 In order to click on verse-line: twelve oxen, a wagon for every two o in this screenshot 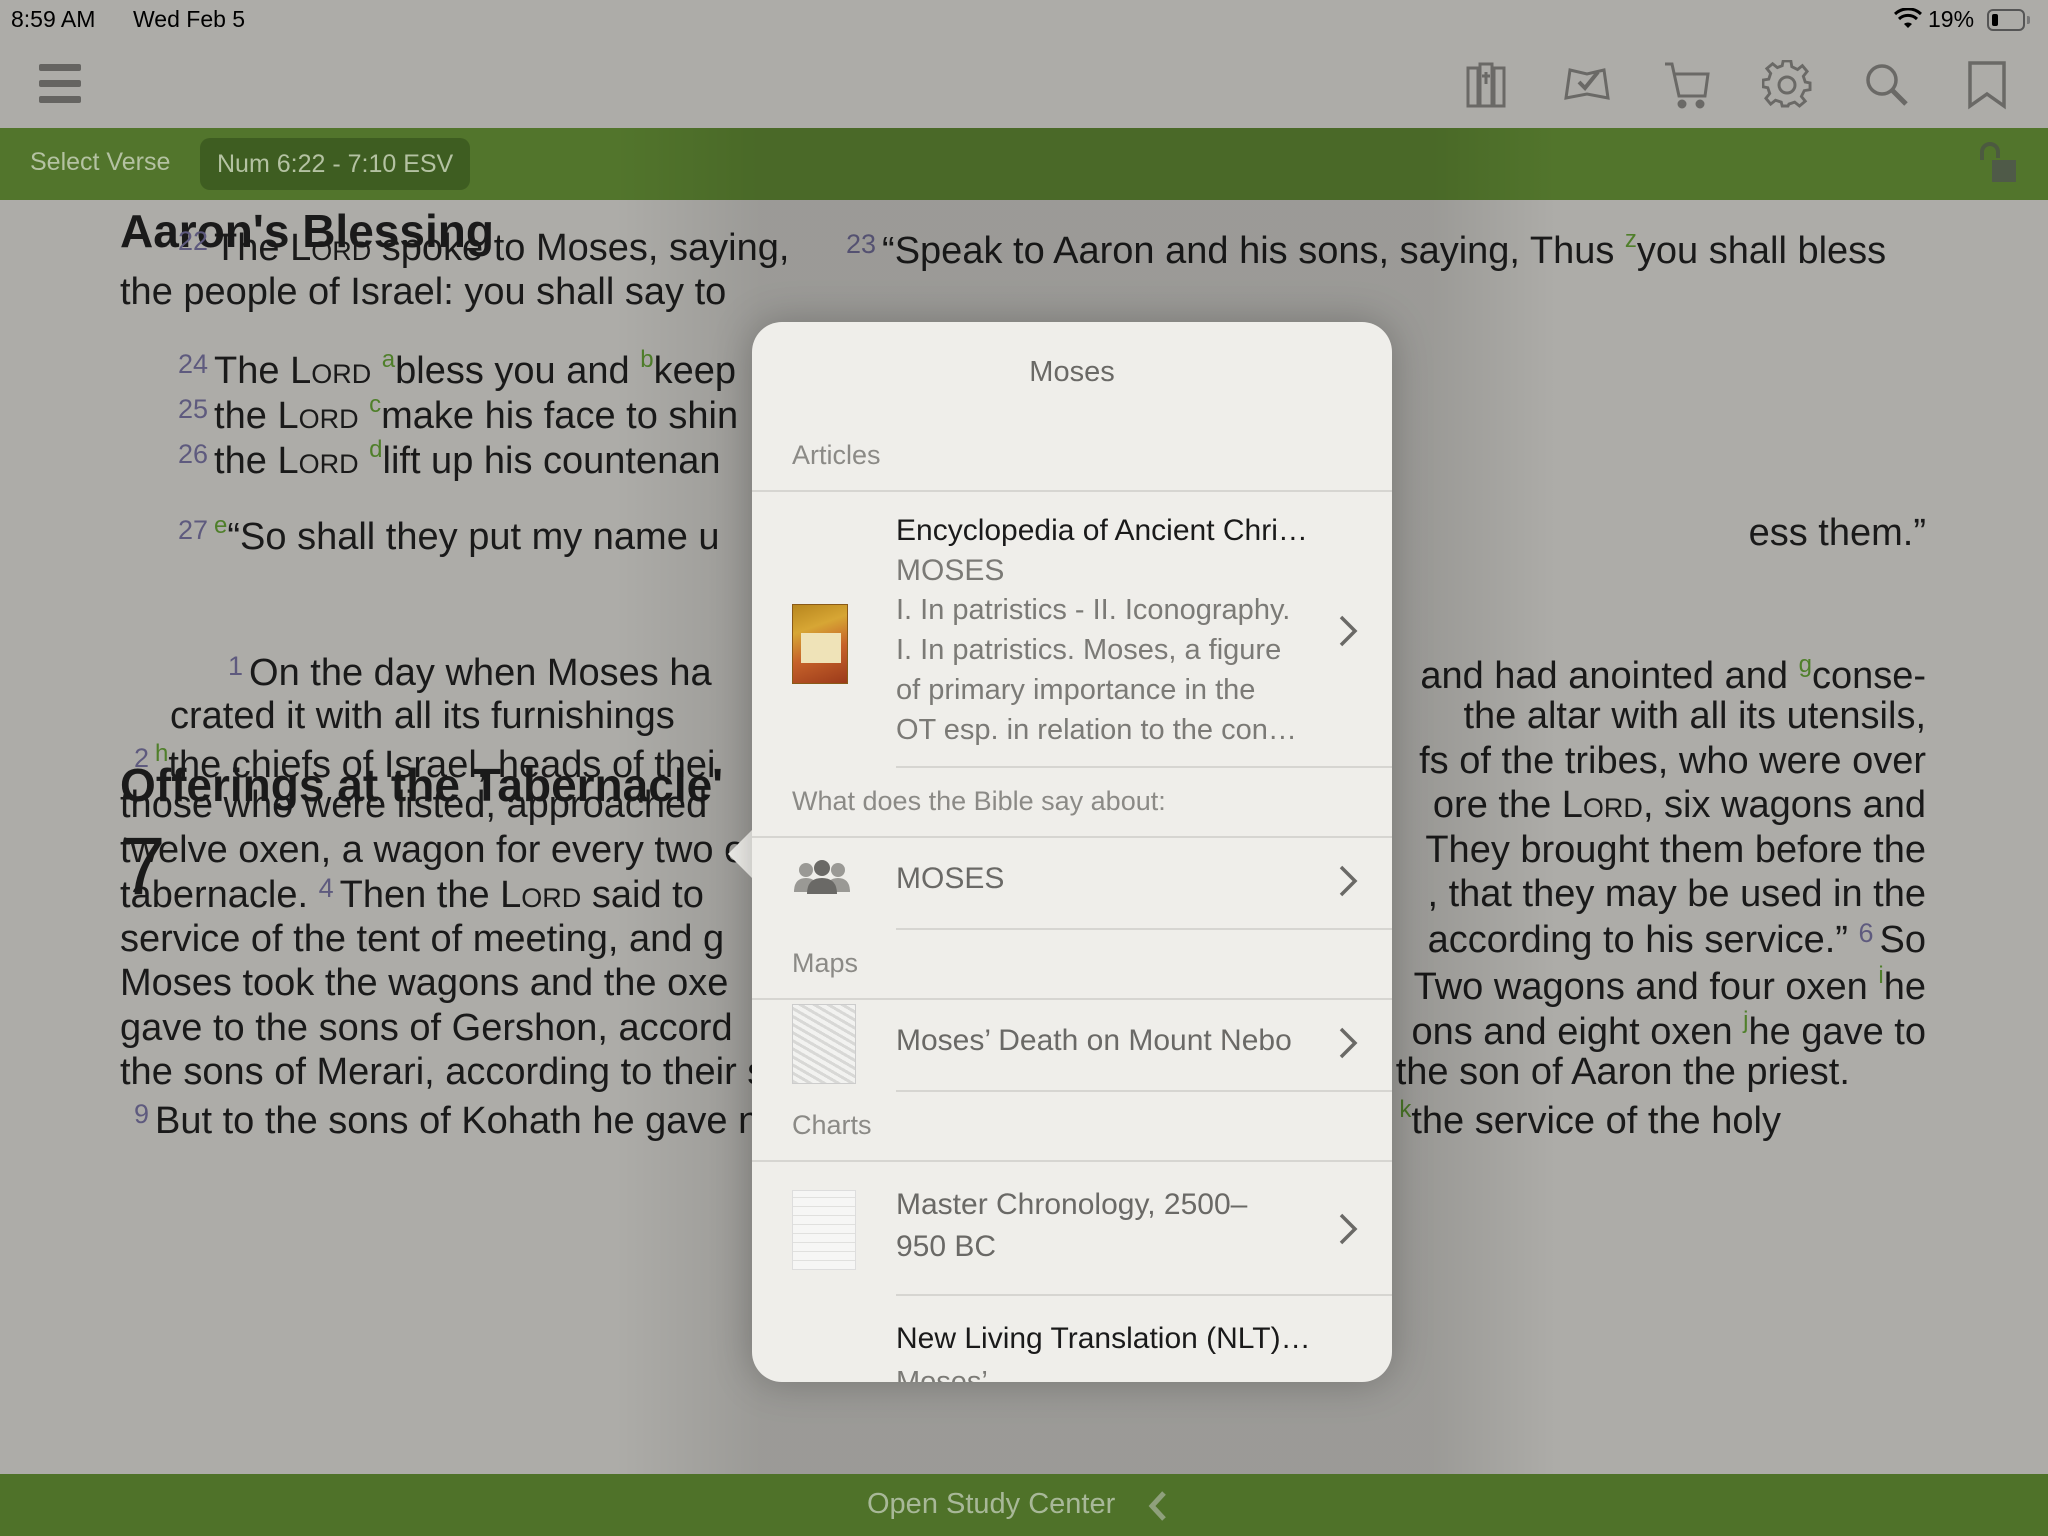, I will do `click(432, 850)`.